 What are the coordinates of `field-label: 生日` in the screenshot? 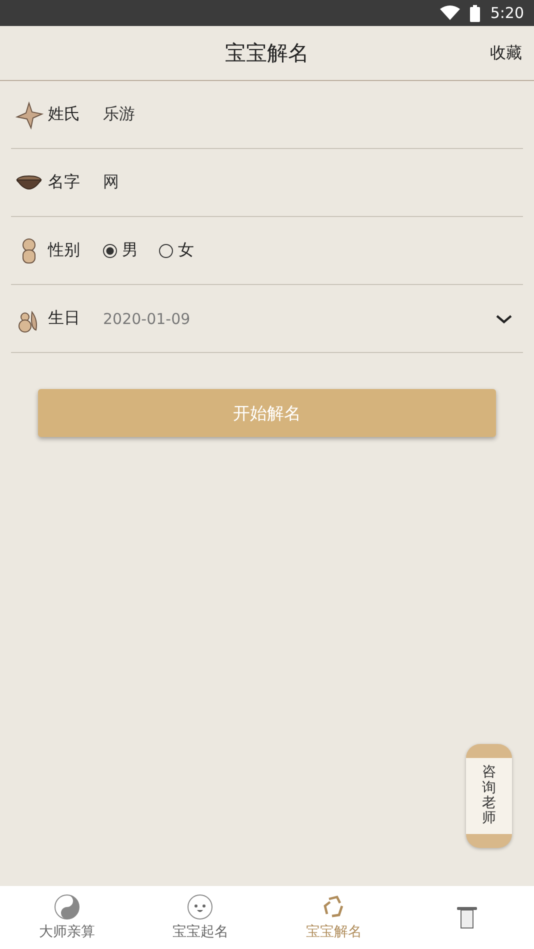 It's located at (64, 318).